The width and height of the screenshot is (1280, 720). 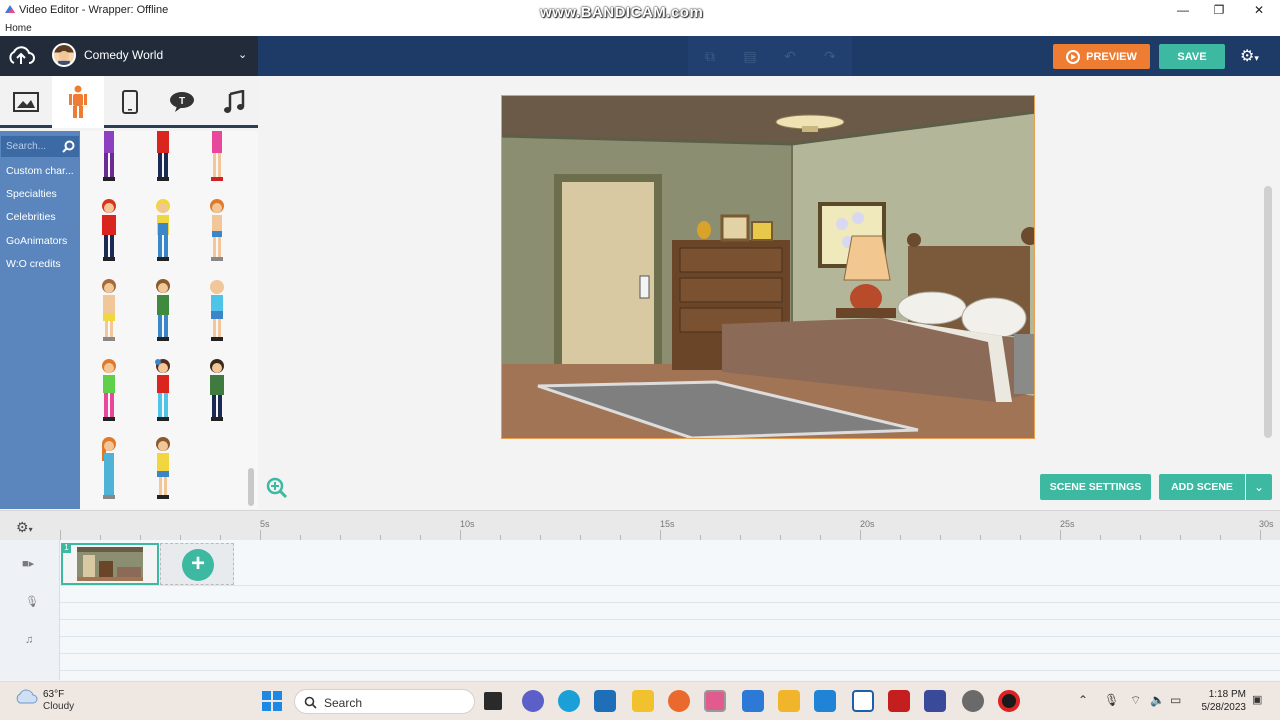 What do you see at coordinates (467, 524) in the screenshot?
I see `tick-label: 10s` at bounding box center [467, 524].